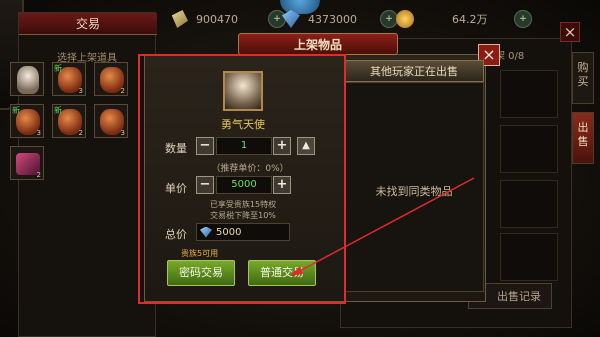  I want to click on angel-avatar-icon, so click(28, 80).